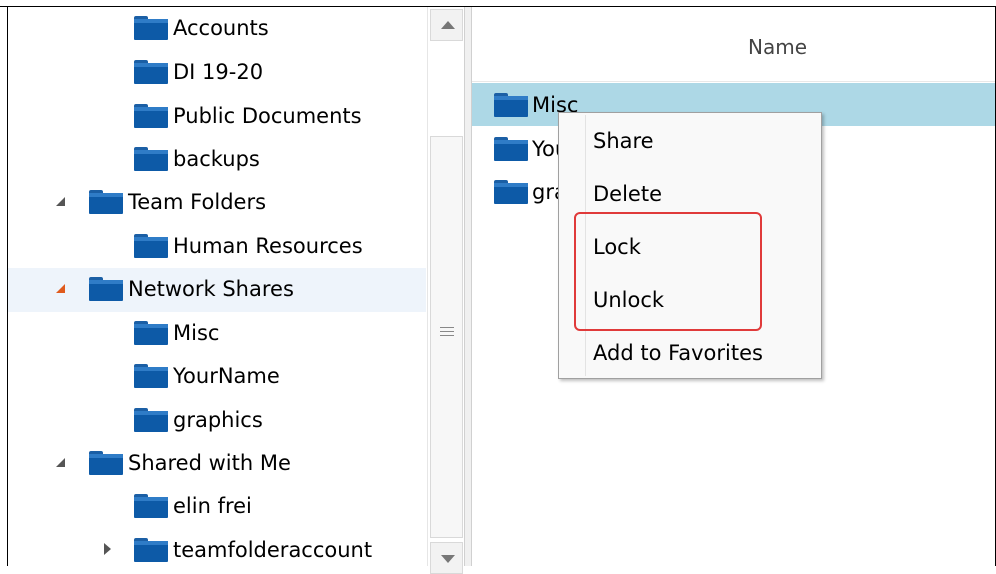 The height and width of the screenshot is (574, 996). What do you see at coordinates (196, 333) in the screenshot?
I see `tree-item-label: Misc` at bounding box center [196, 333].